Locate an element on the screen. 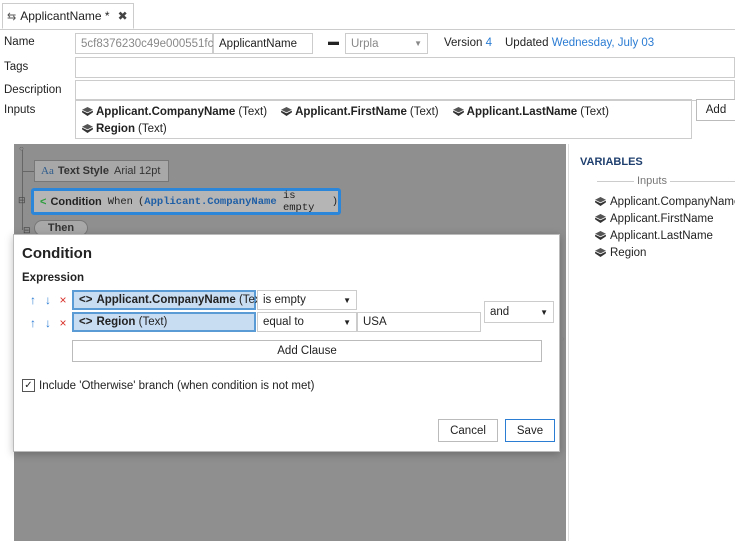 Image resolution: width=735 pixels, height=541 pixels. condition-op: is empty is located at coordinates (298, 201).